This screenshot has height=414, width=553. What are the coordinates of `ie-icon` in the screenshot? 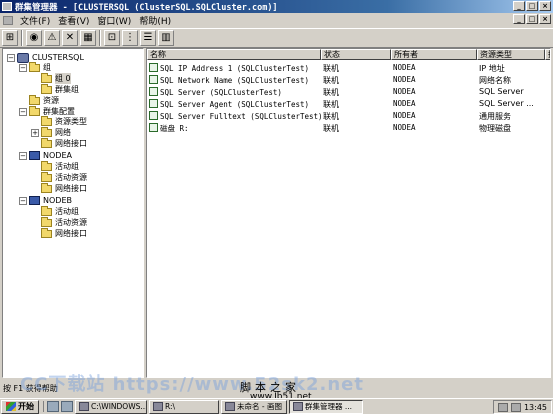 It's located at (53, 406).